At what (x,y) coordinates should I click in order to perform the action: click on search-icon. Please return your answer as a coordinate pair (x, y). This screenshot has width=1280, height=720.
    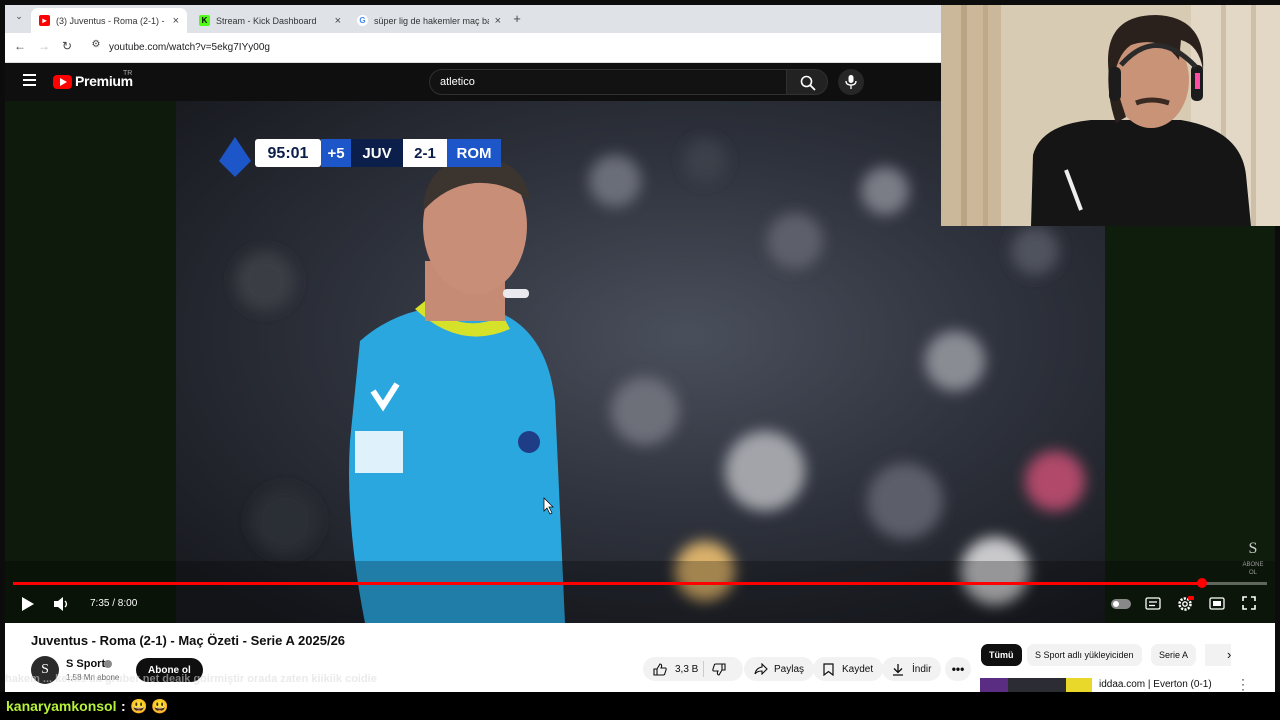
    Looking at the image, I should click on (808, 83).